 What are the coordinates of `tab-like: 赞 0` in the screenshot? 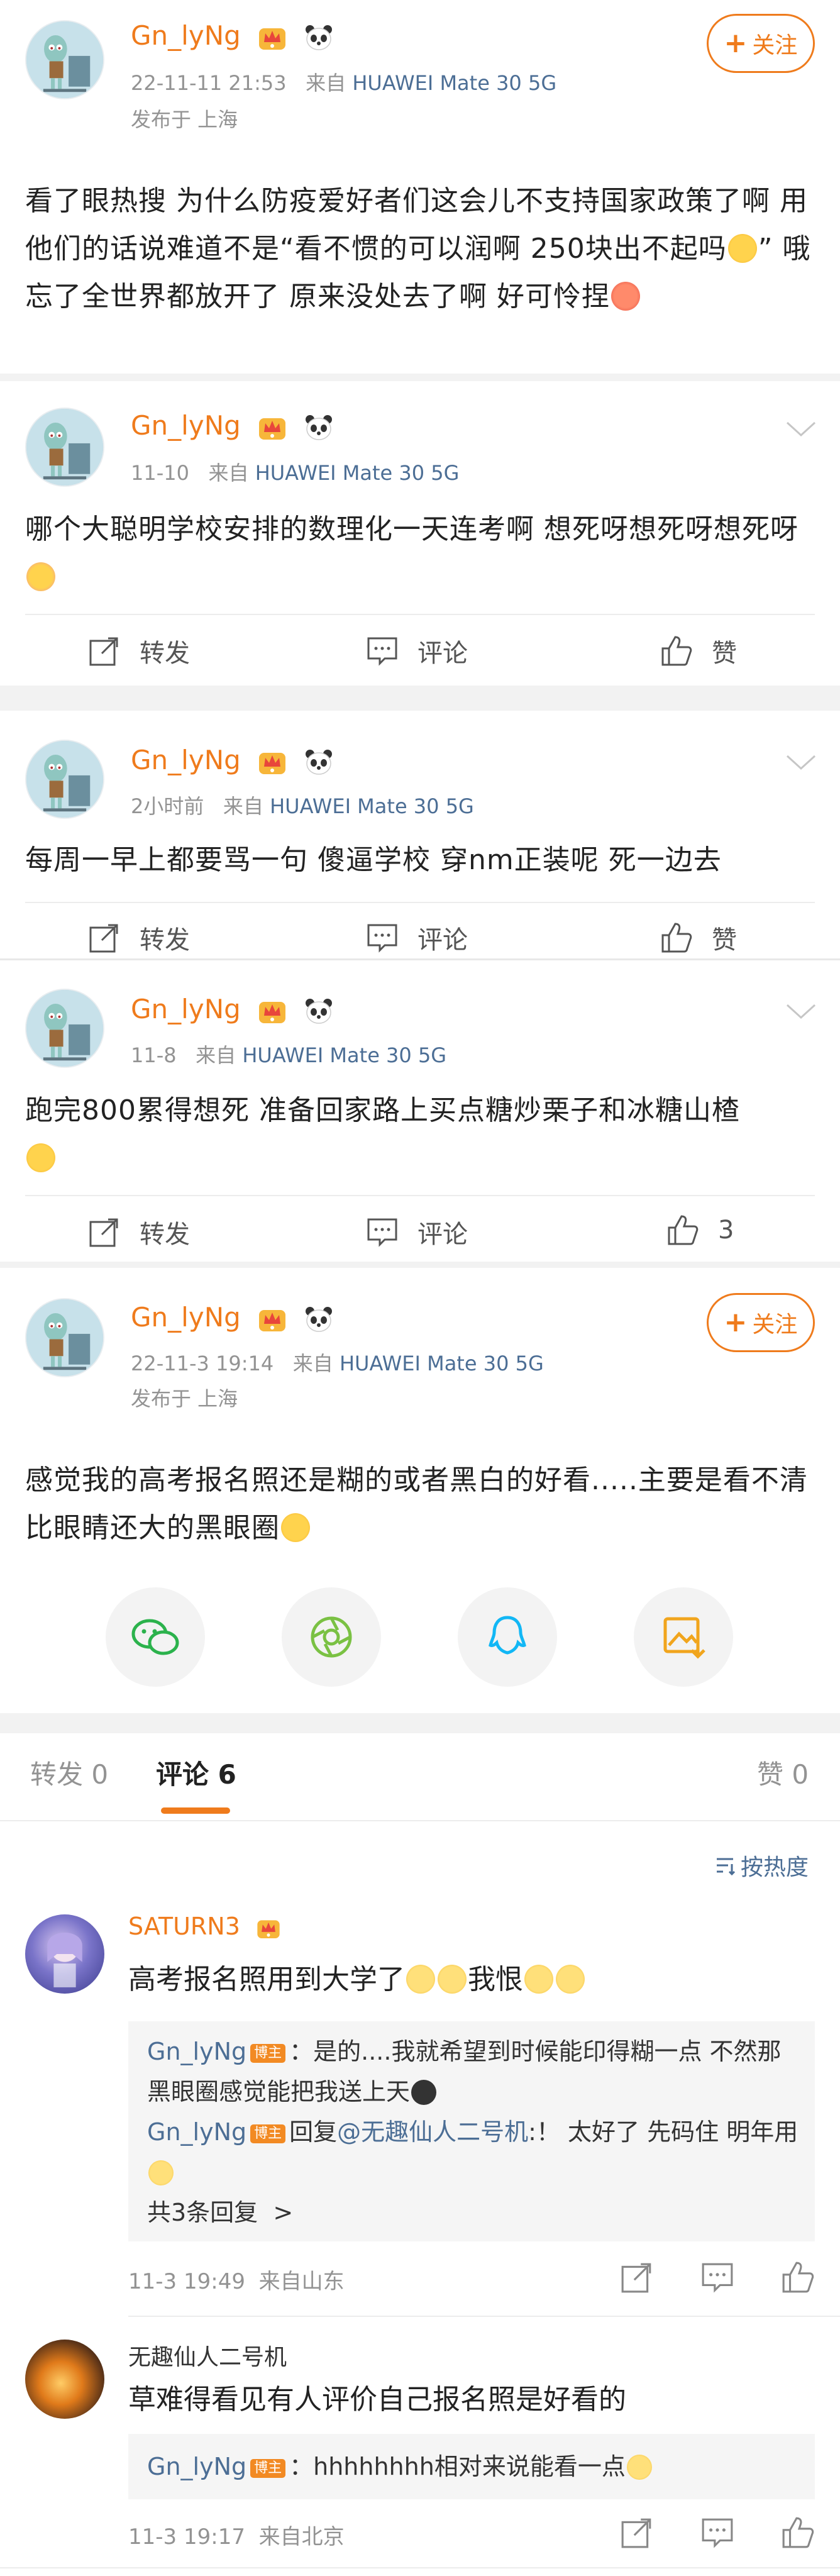 It's located at (783, 1774).